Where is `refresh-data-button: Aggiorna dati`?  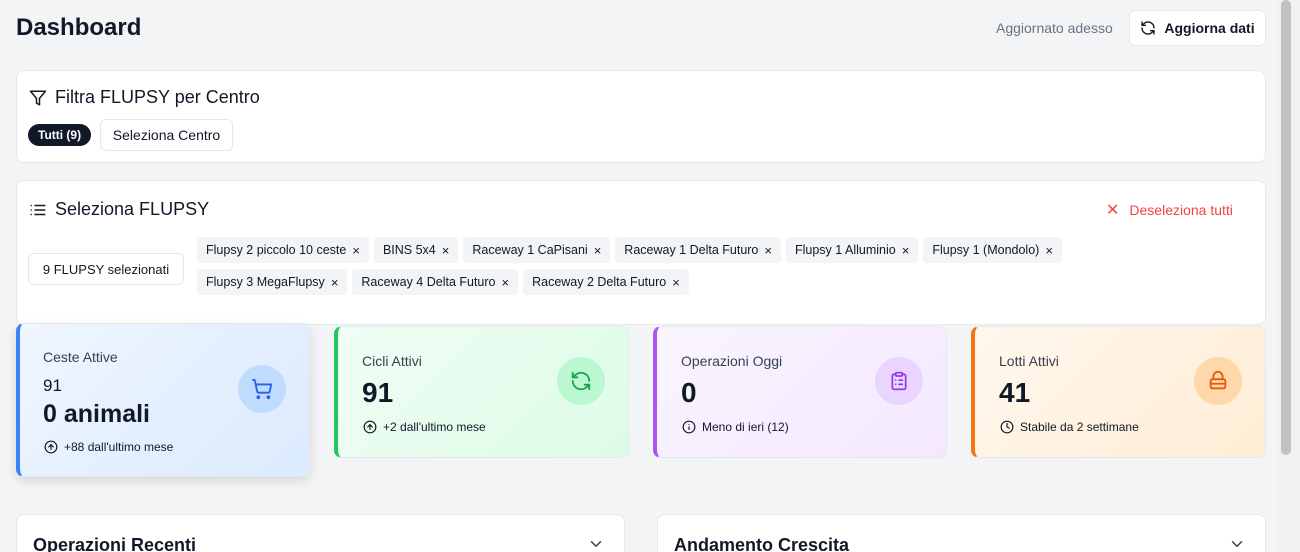
refresh-data-button: Aggiorna dati is located at coordinates (1197, 28).